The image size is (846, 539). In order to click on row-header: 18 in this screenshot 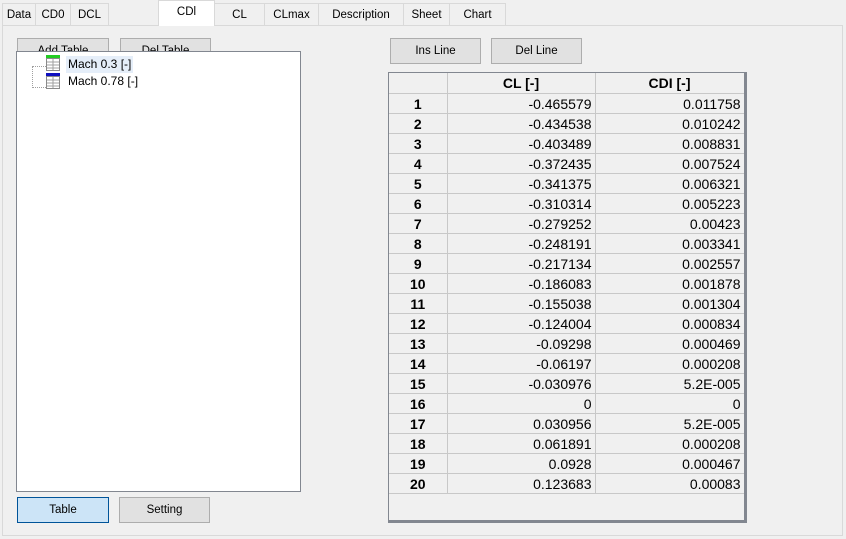, I will do `click(418, 443)`.